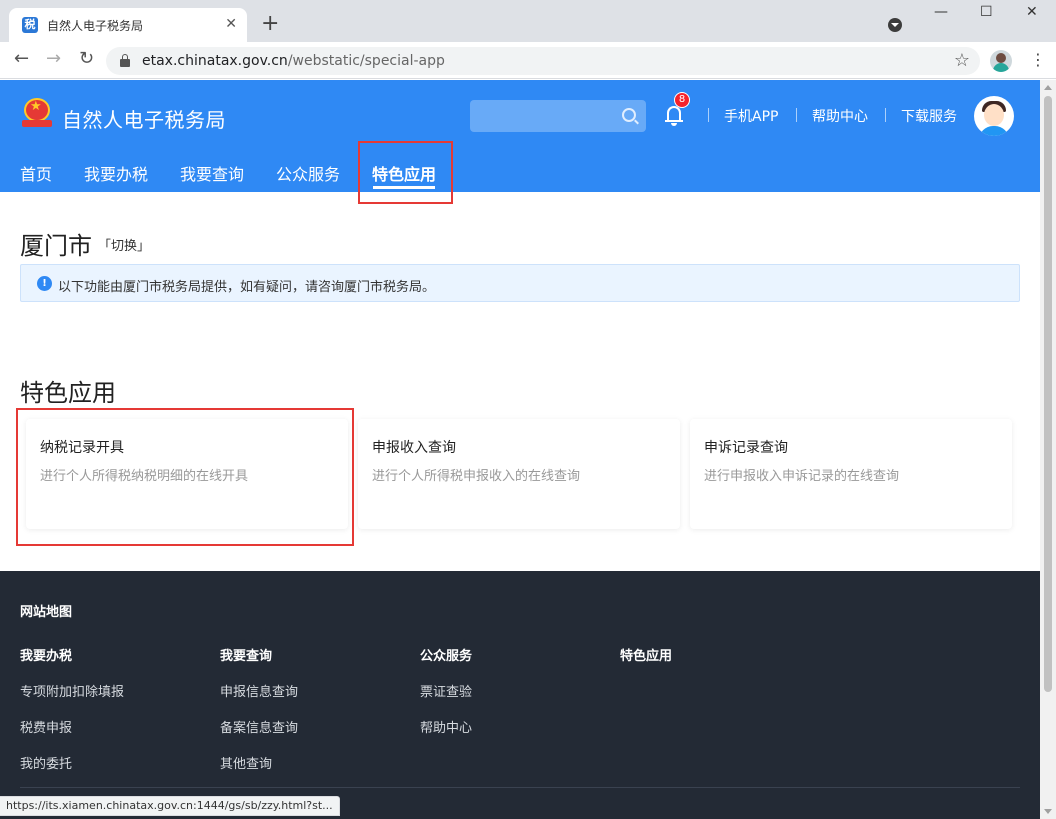 This screenshot has height=819, width=1056. Describe the element at coordinates (21, 59) in the screenshot. I see `back-button: ←` at that location.